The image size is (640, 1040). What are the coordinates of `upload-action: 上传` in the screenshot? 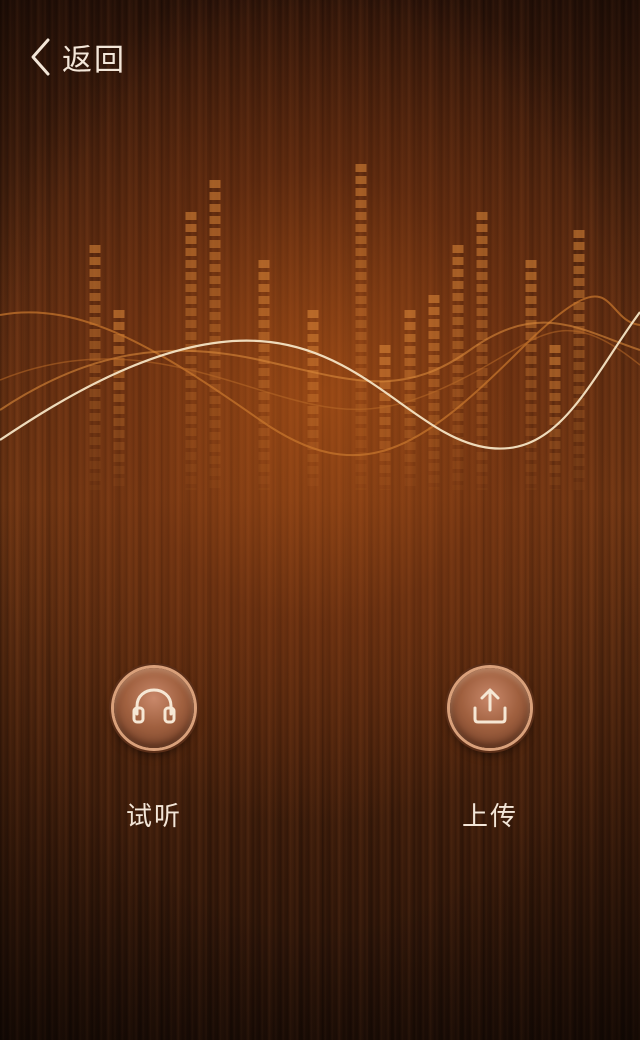 It's located at (490, 750).